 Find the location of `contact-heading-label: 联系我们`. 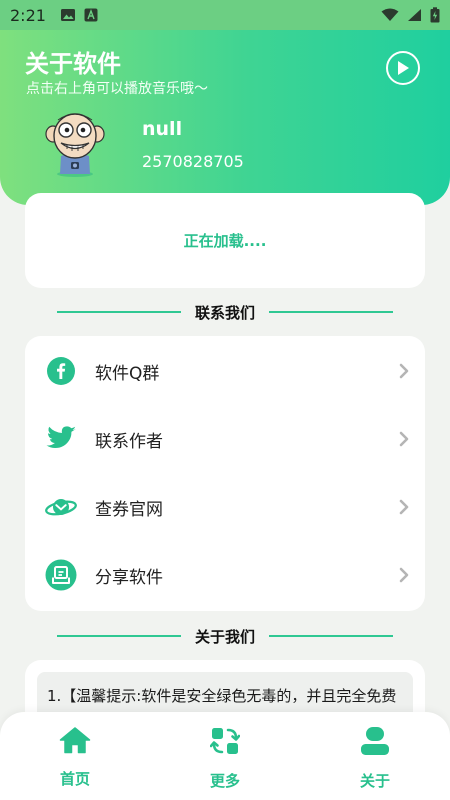

contact-heading-label: 联系我们 is located at coordinates (224, 312).